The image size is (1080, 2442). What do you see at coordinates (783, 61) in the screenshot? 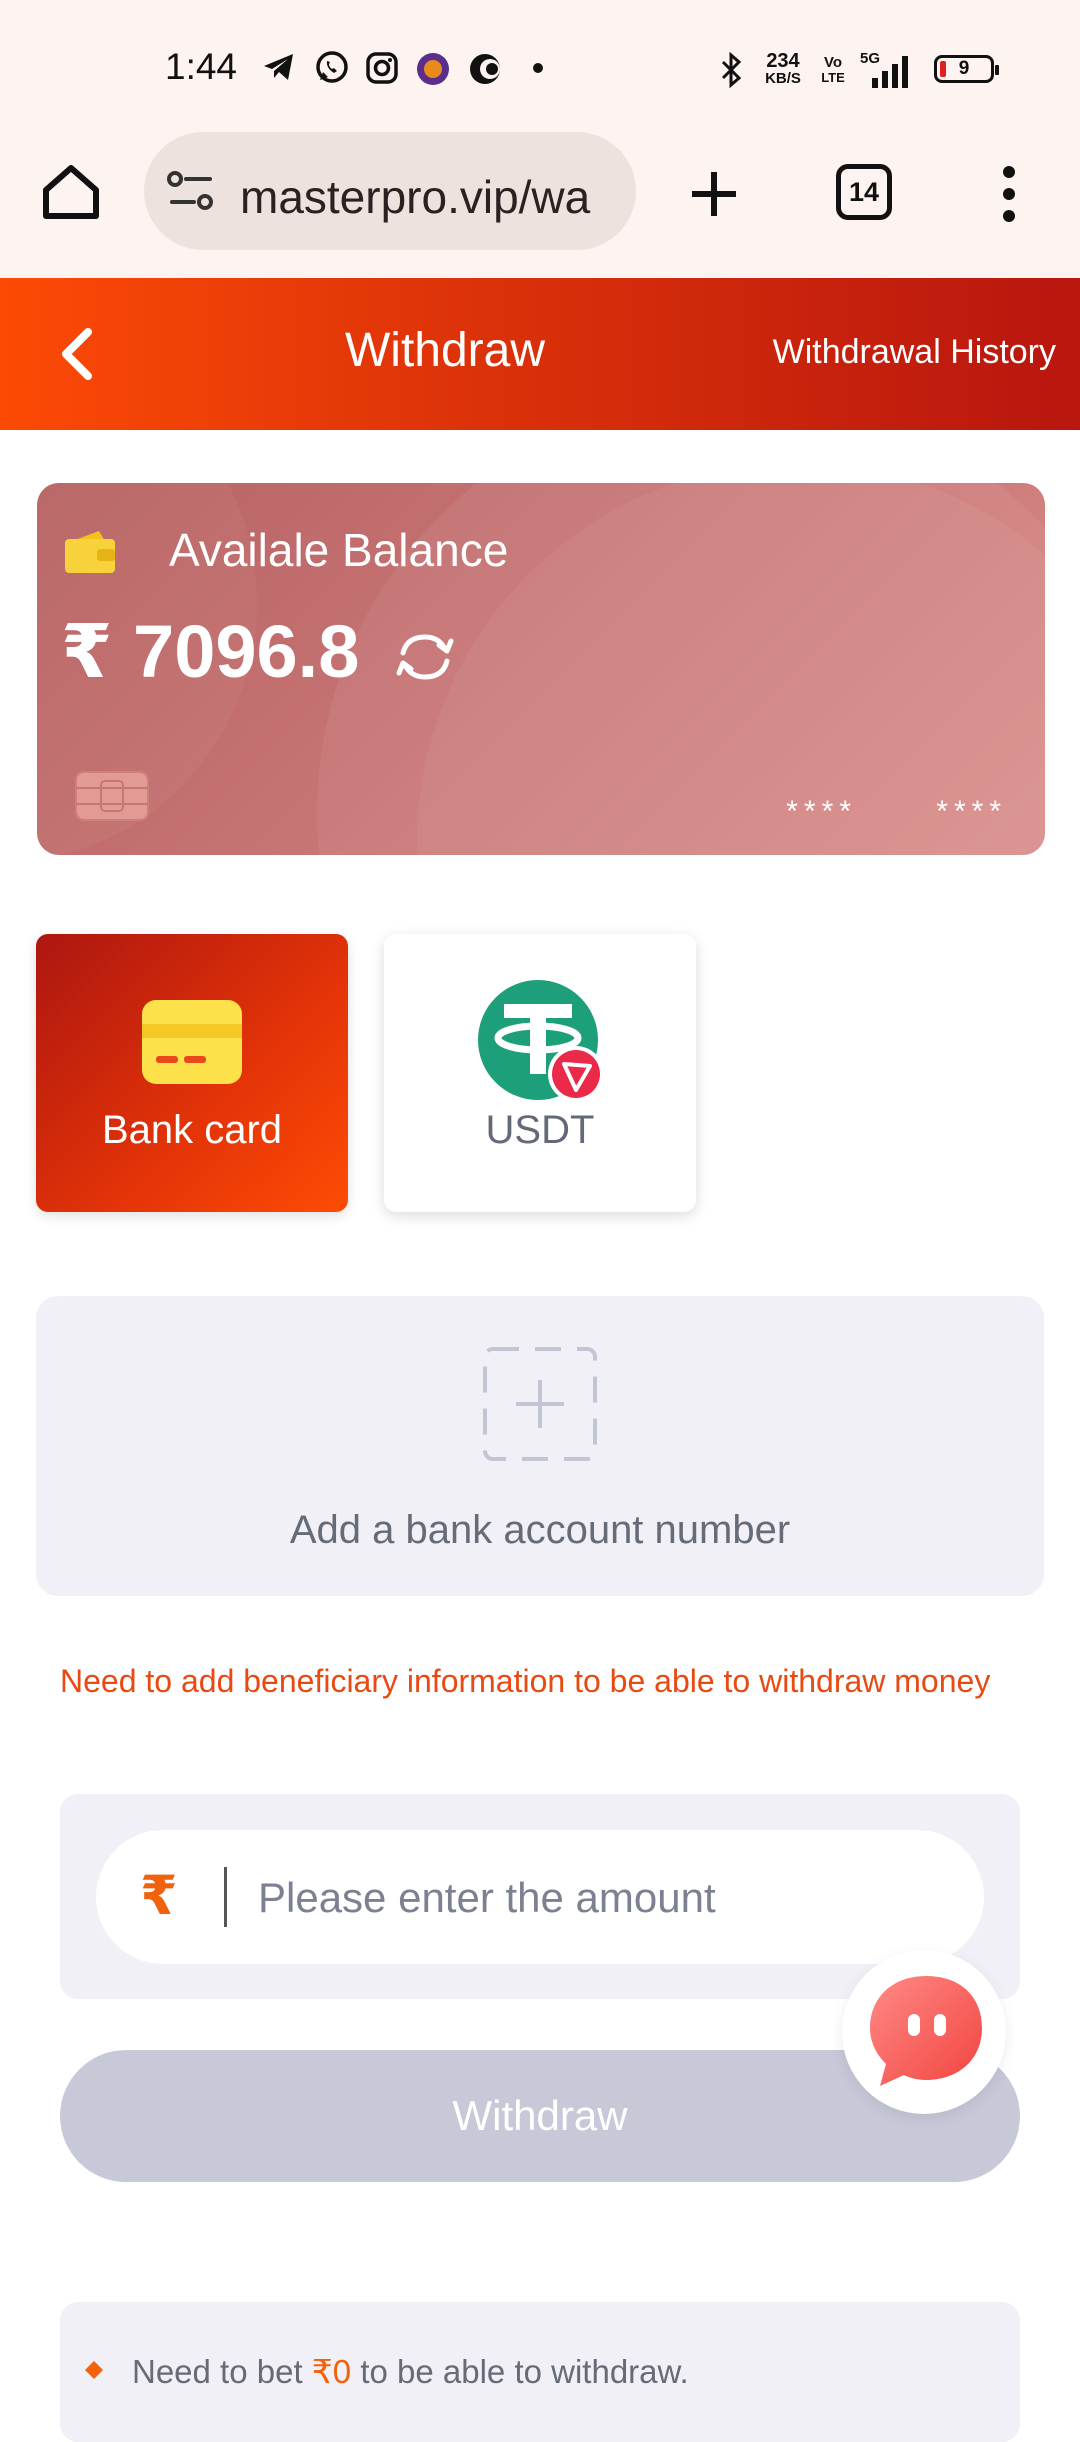
I see `net-speed-value: 234` at bounding box center [783, 61].